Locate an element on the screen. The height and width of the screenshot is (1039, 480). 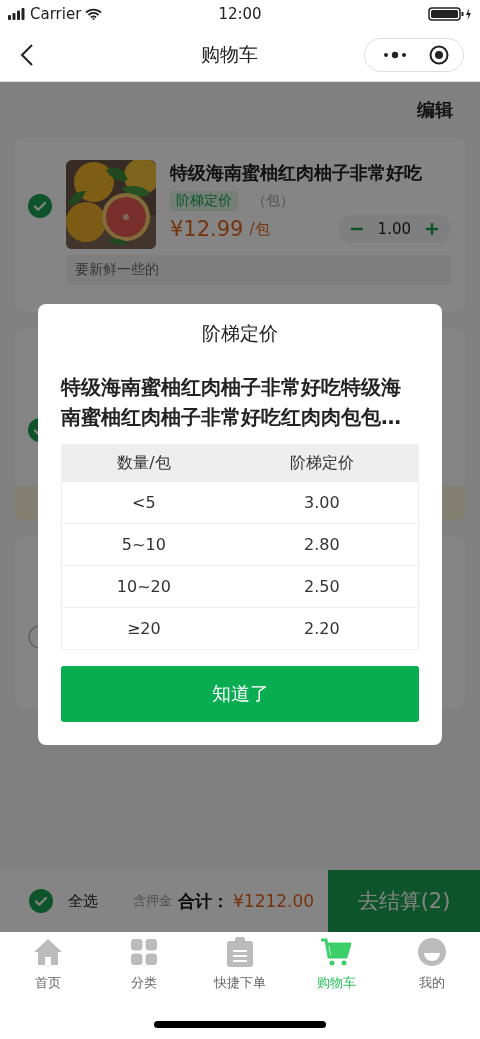
column-header: 数量/包 is located at coordinates (143, 463).